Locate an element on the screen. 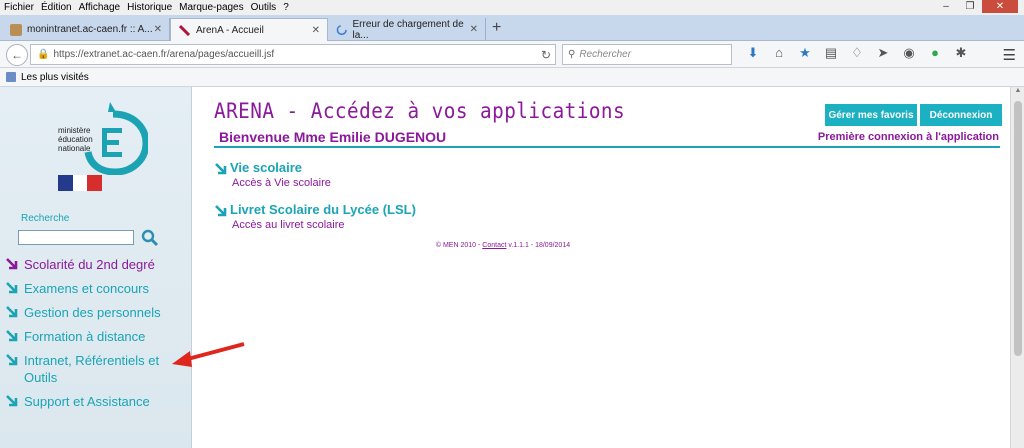 Image resolution: width=1024 pixels, height=448 pixels. back-arrow-icon: ← is located at coordinates (17, 55).